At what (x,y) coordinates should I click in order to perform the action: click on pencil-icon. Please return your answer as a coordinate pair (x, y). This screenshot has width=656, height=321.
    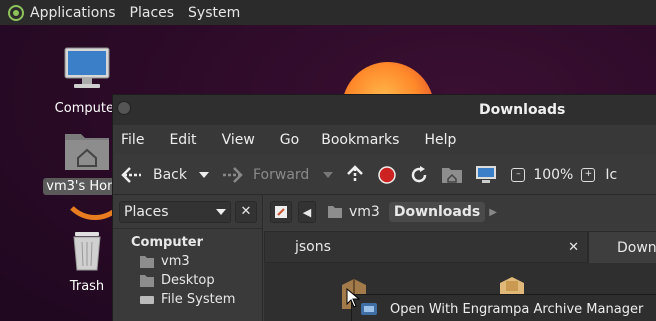
    Looking at the image, I should click on (281, 212).